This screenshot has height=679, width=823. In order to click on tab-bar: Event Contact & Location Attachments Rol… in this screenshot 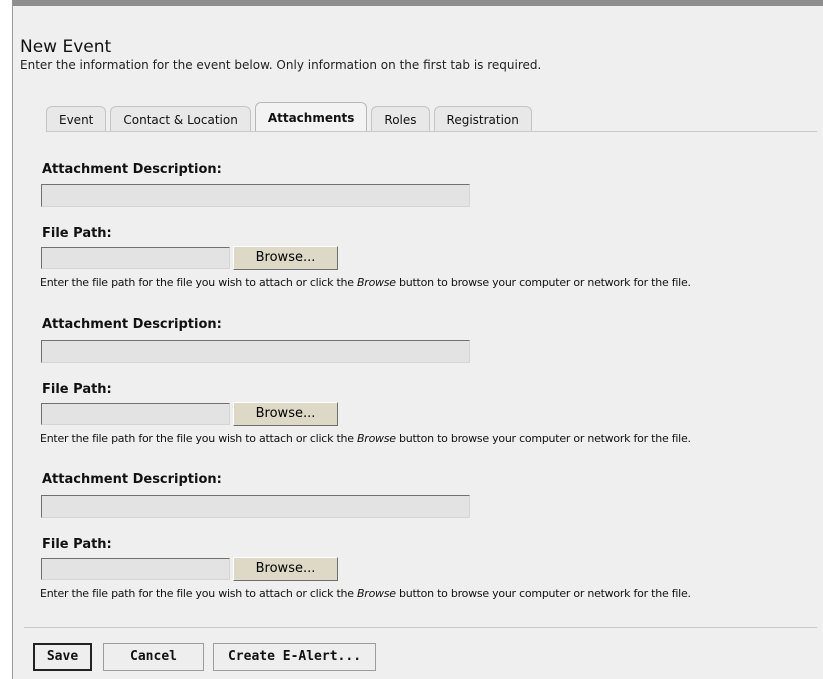, I will do `click(291, 117)`.